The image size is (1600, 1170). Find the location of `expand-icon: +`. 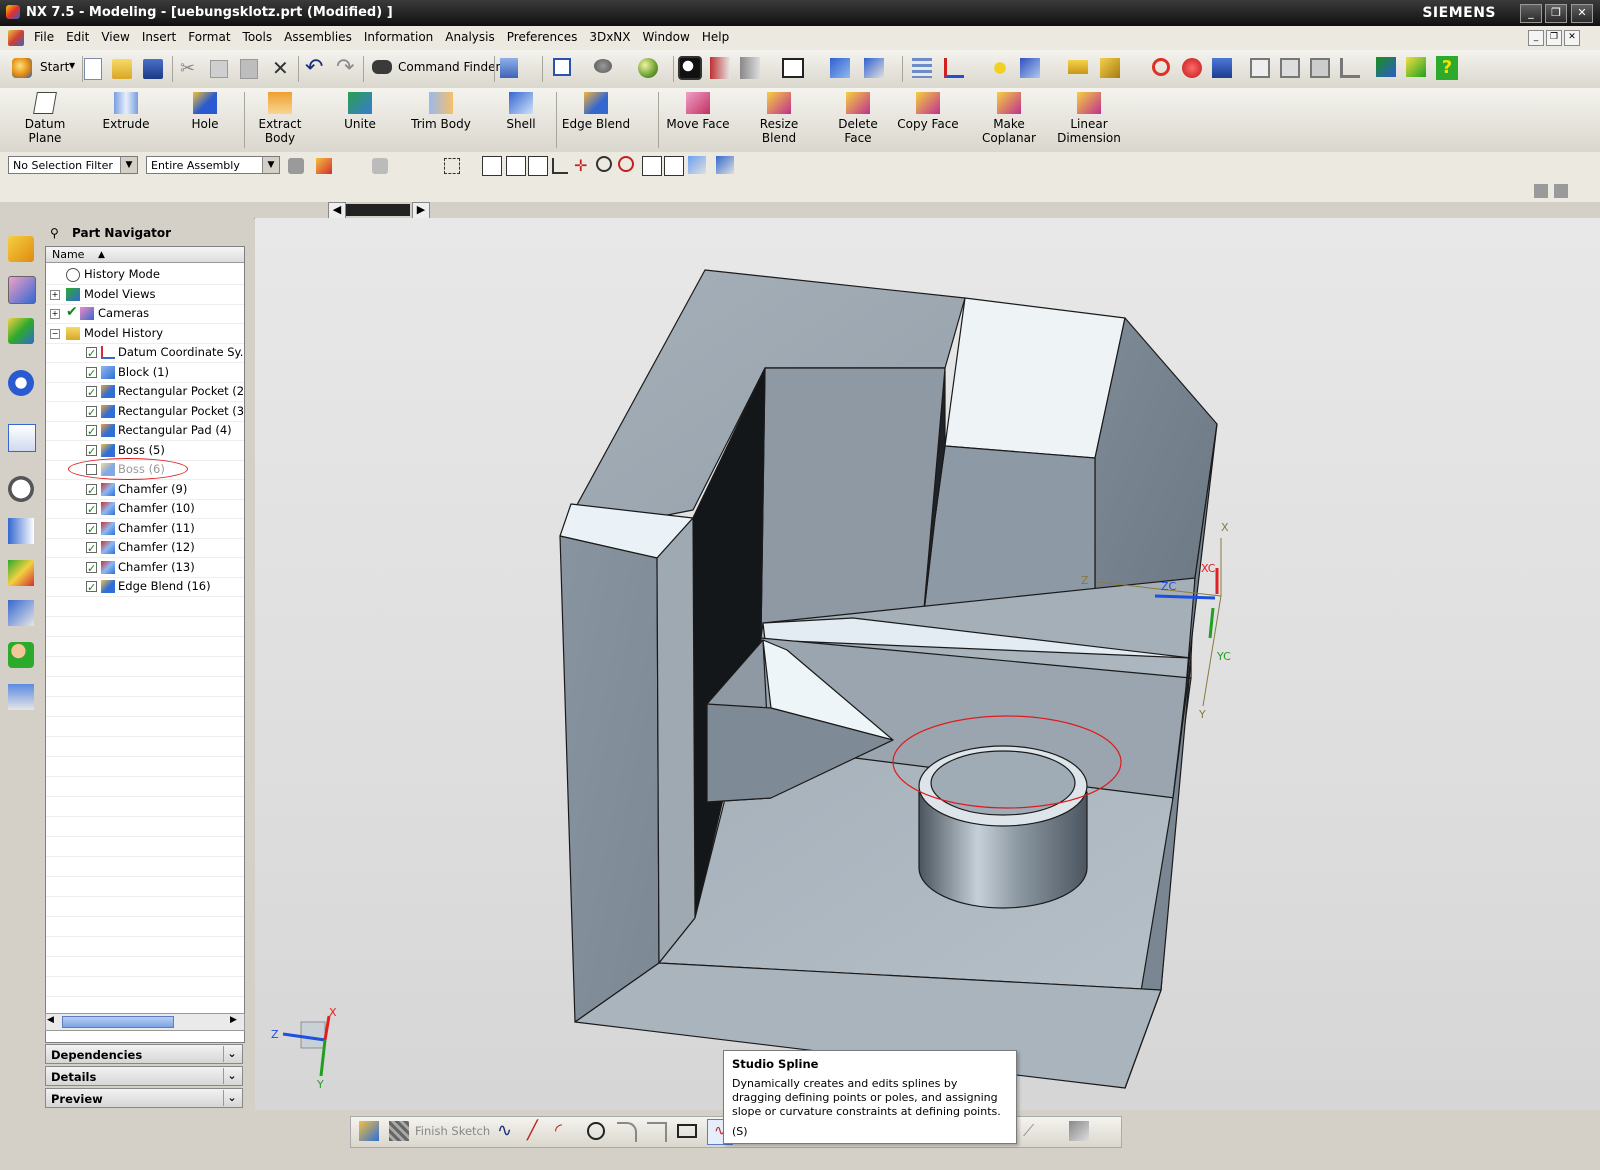

expand-icon: + is located at coordinates (55, 314).